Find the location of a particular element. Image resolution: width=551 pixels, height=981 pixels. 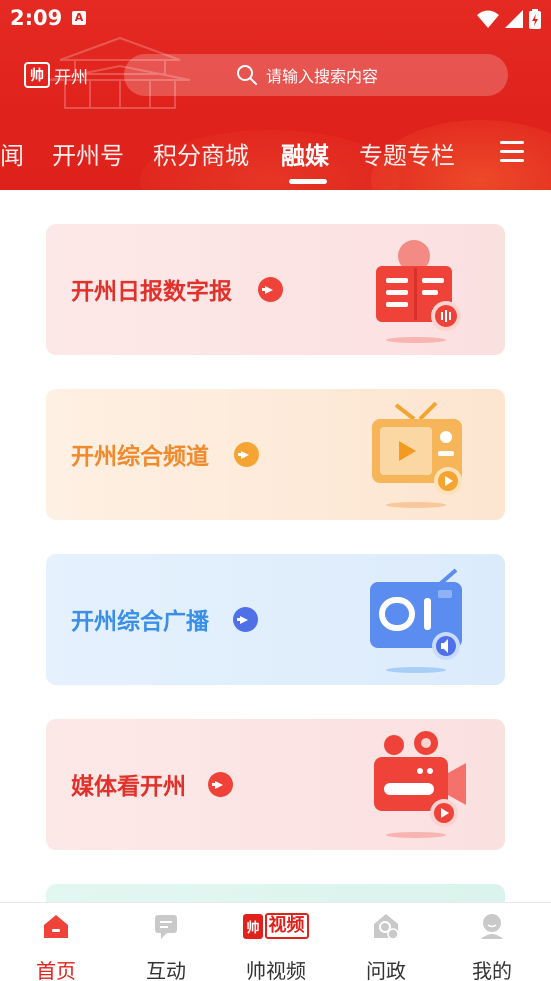

tab-points-mall: 积分商城 is located at coordinates (201, 153).